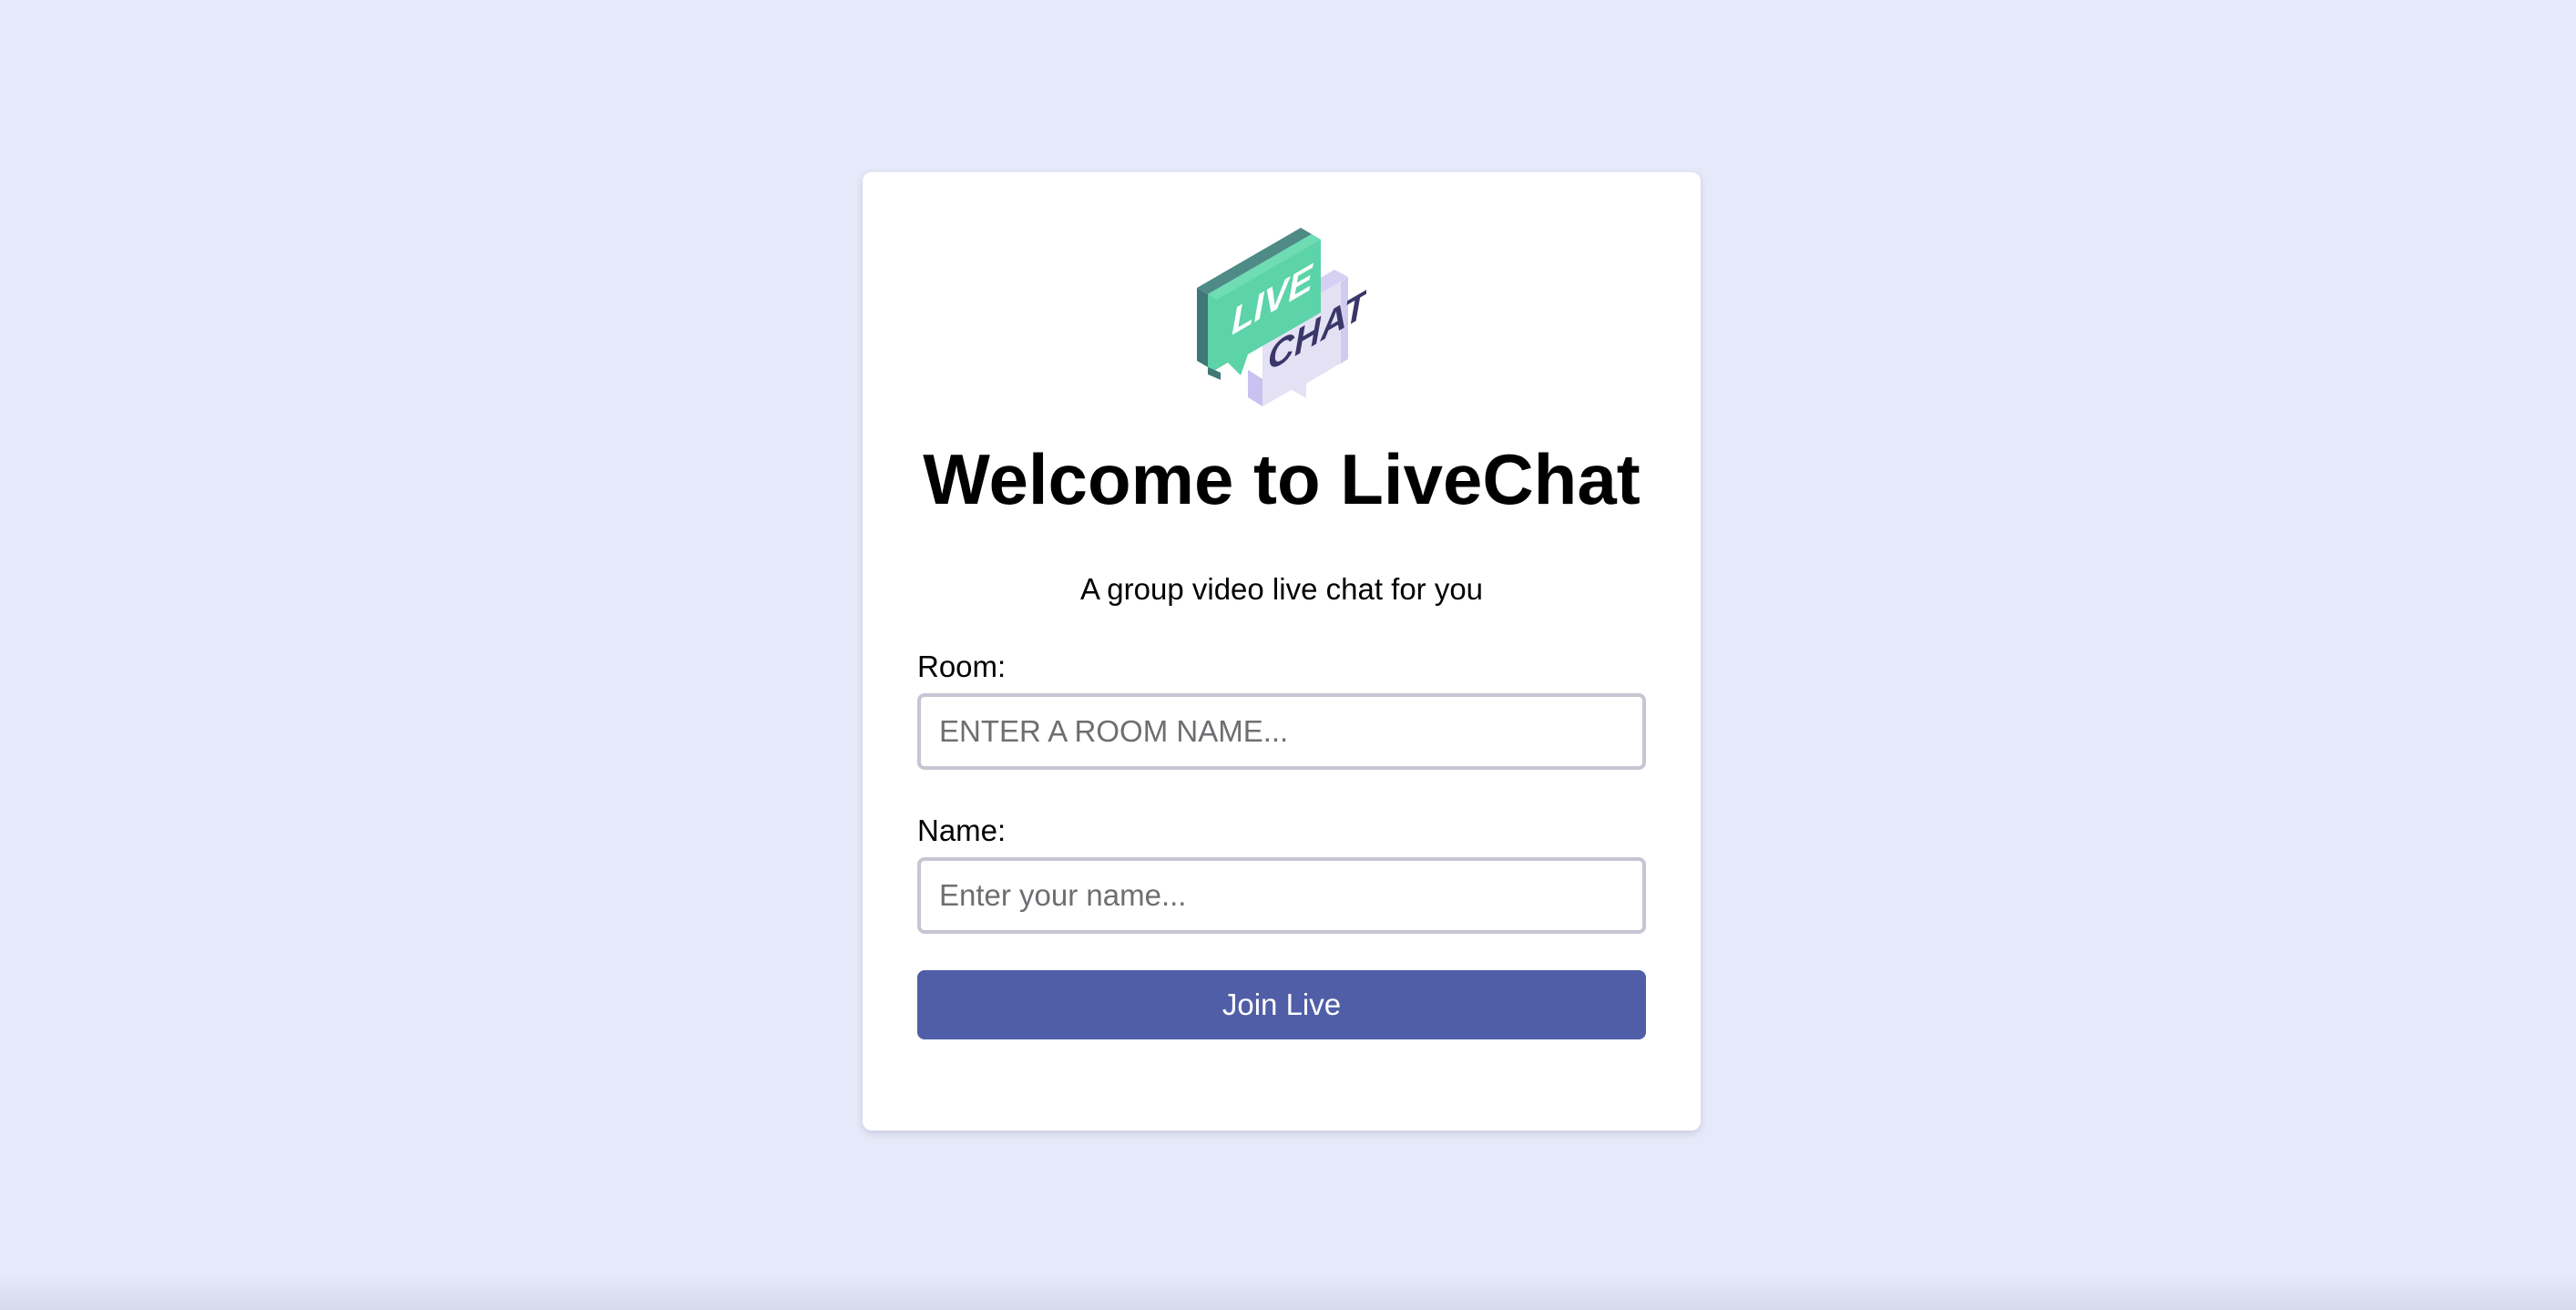 The height and width of the screenshot is (1310, 2576). I want to click on page-title: Welcome to LiveChat, so click(1282, 479).